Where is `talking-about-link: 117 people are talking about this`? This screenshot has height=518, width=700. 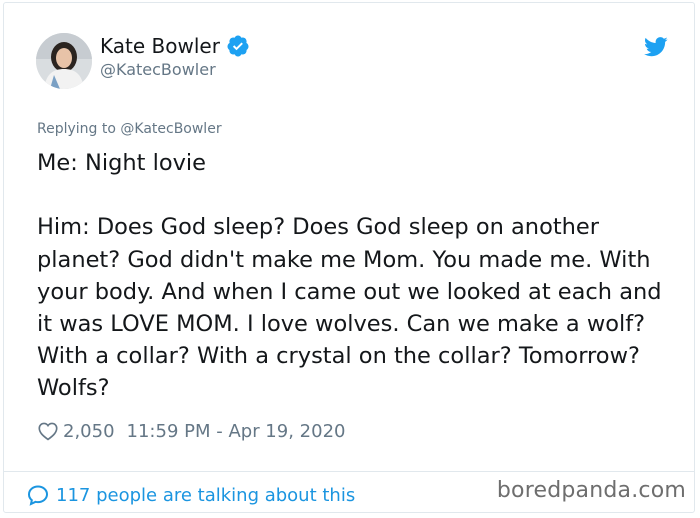
talking-about-link: 117 people are talking about this is located at coordinates (190, 495).